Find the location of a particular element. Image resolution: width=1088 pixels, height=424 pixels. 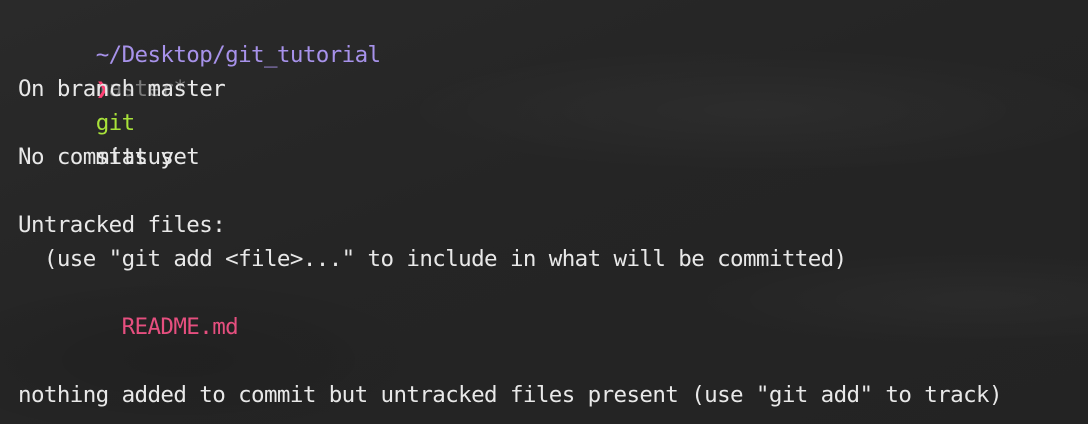

output-branch-text: On branch master is located at coordinates (122, 89).